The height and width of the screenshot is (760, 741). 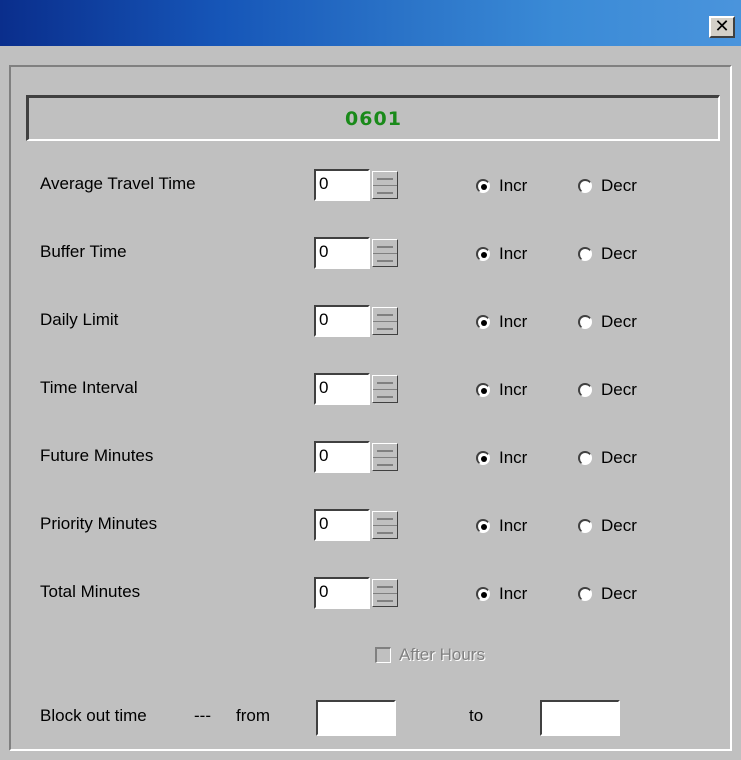 I want to click on daily-limit-spin-buttons, so click(x=385, y=321).